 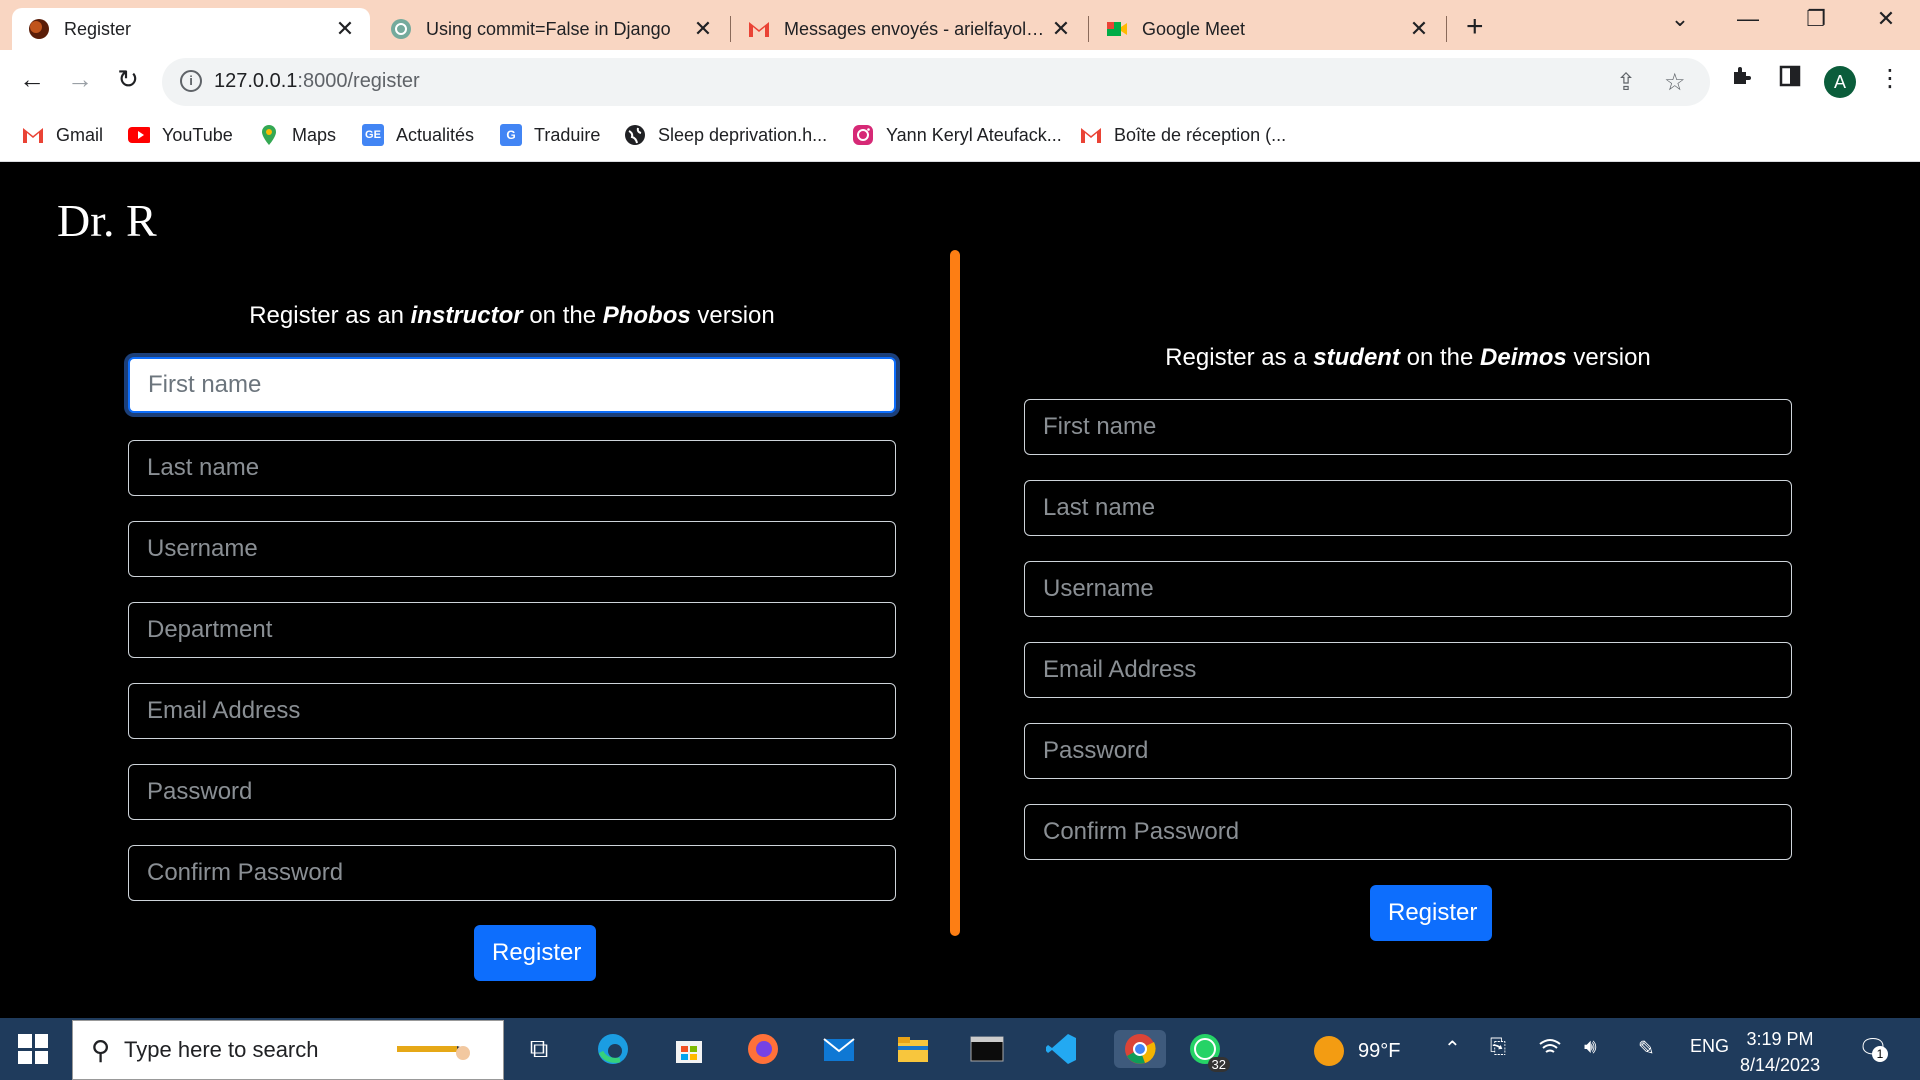 I want to click on whatsapp-badge: 32, so click(x=1218, y=1064).